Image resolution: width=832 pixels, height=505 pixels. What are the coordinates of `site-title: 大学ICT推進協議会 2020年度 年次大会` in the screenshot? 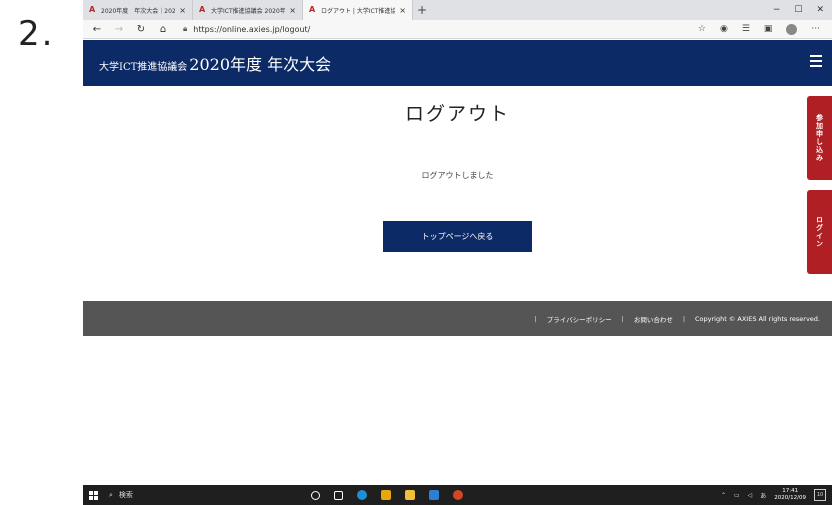 It's located at (215, 63).